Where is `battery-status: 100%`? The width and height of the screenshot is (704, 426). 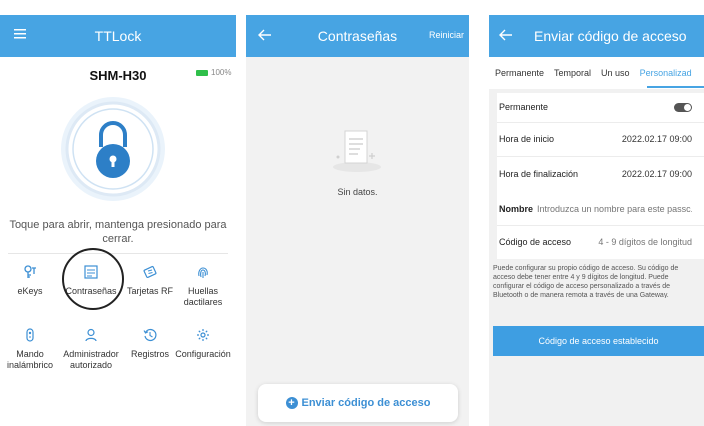
battery-status: 100% is located at coordinates (213, 72).